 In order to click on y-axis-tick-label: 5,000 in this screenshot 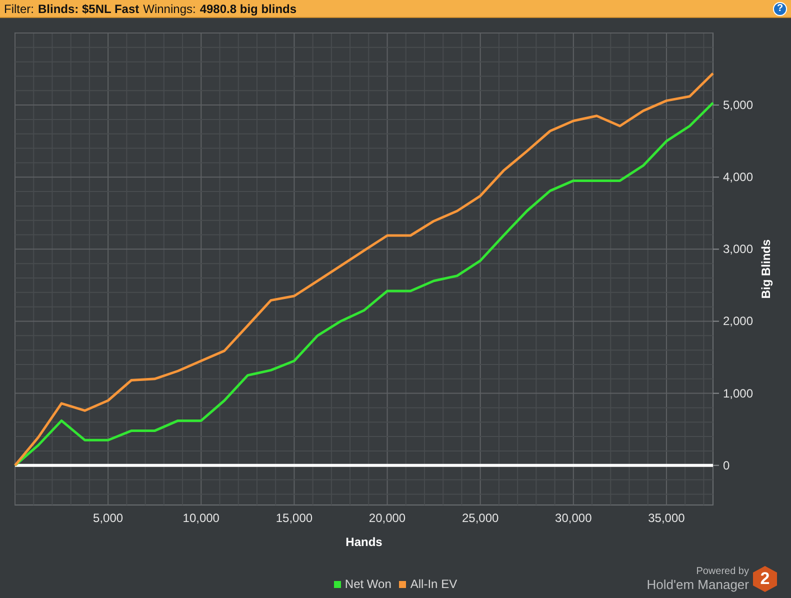, I will do `click(738, 105)`.